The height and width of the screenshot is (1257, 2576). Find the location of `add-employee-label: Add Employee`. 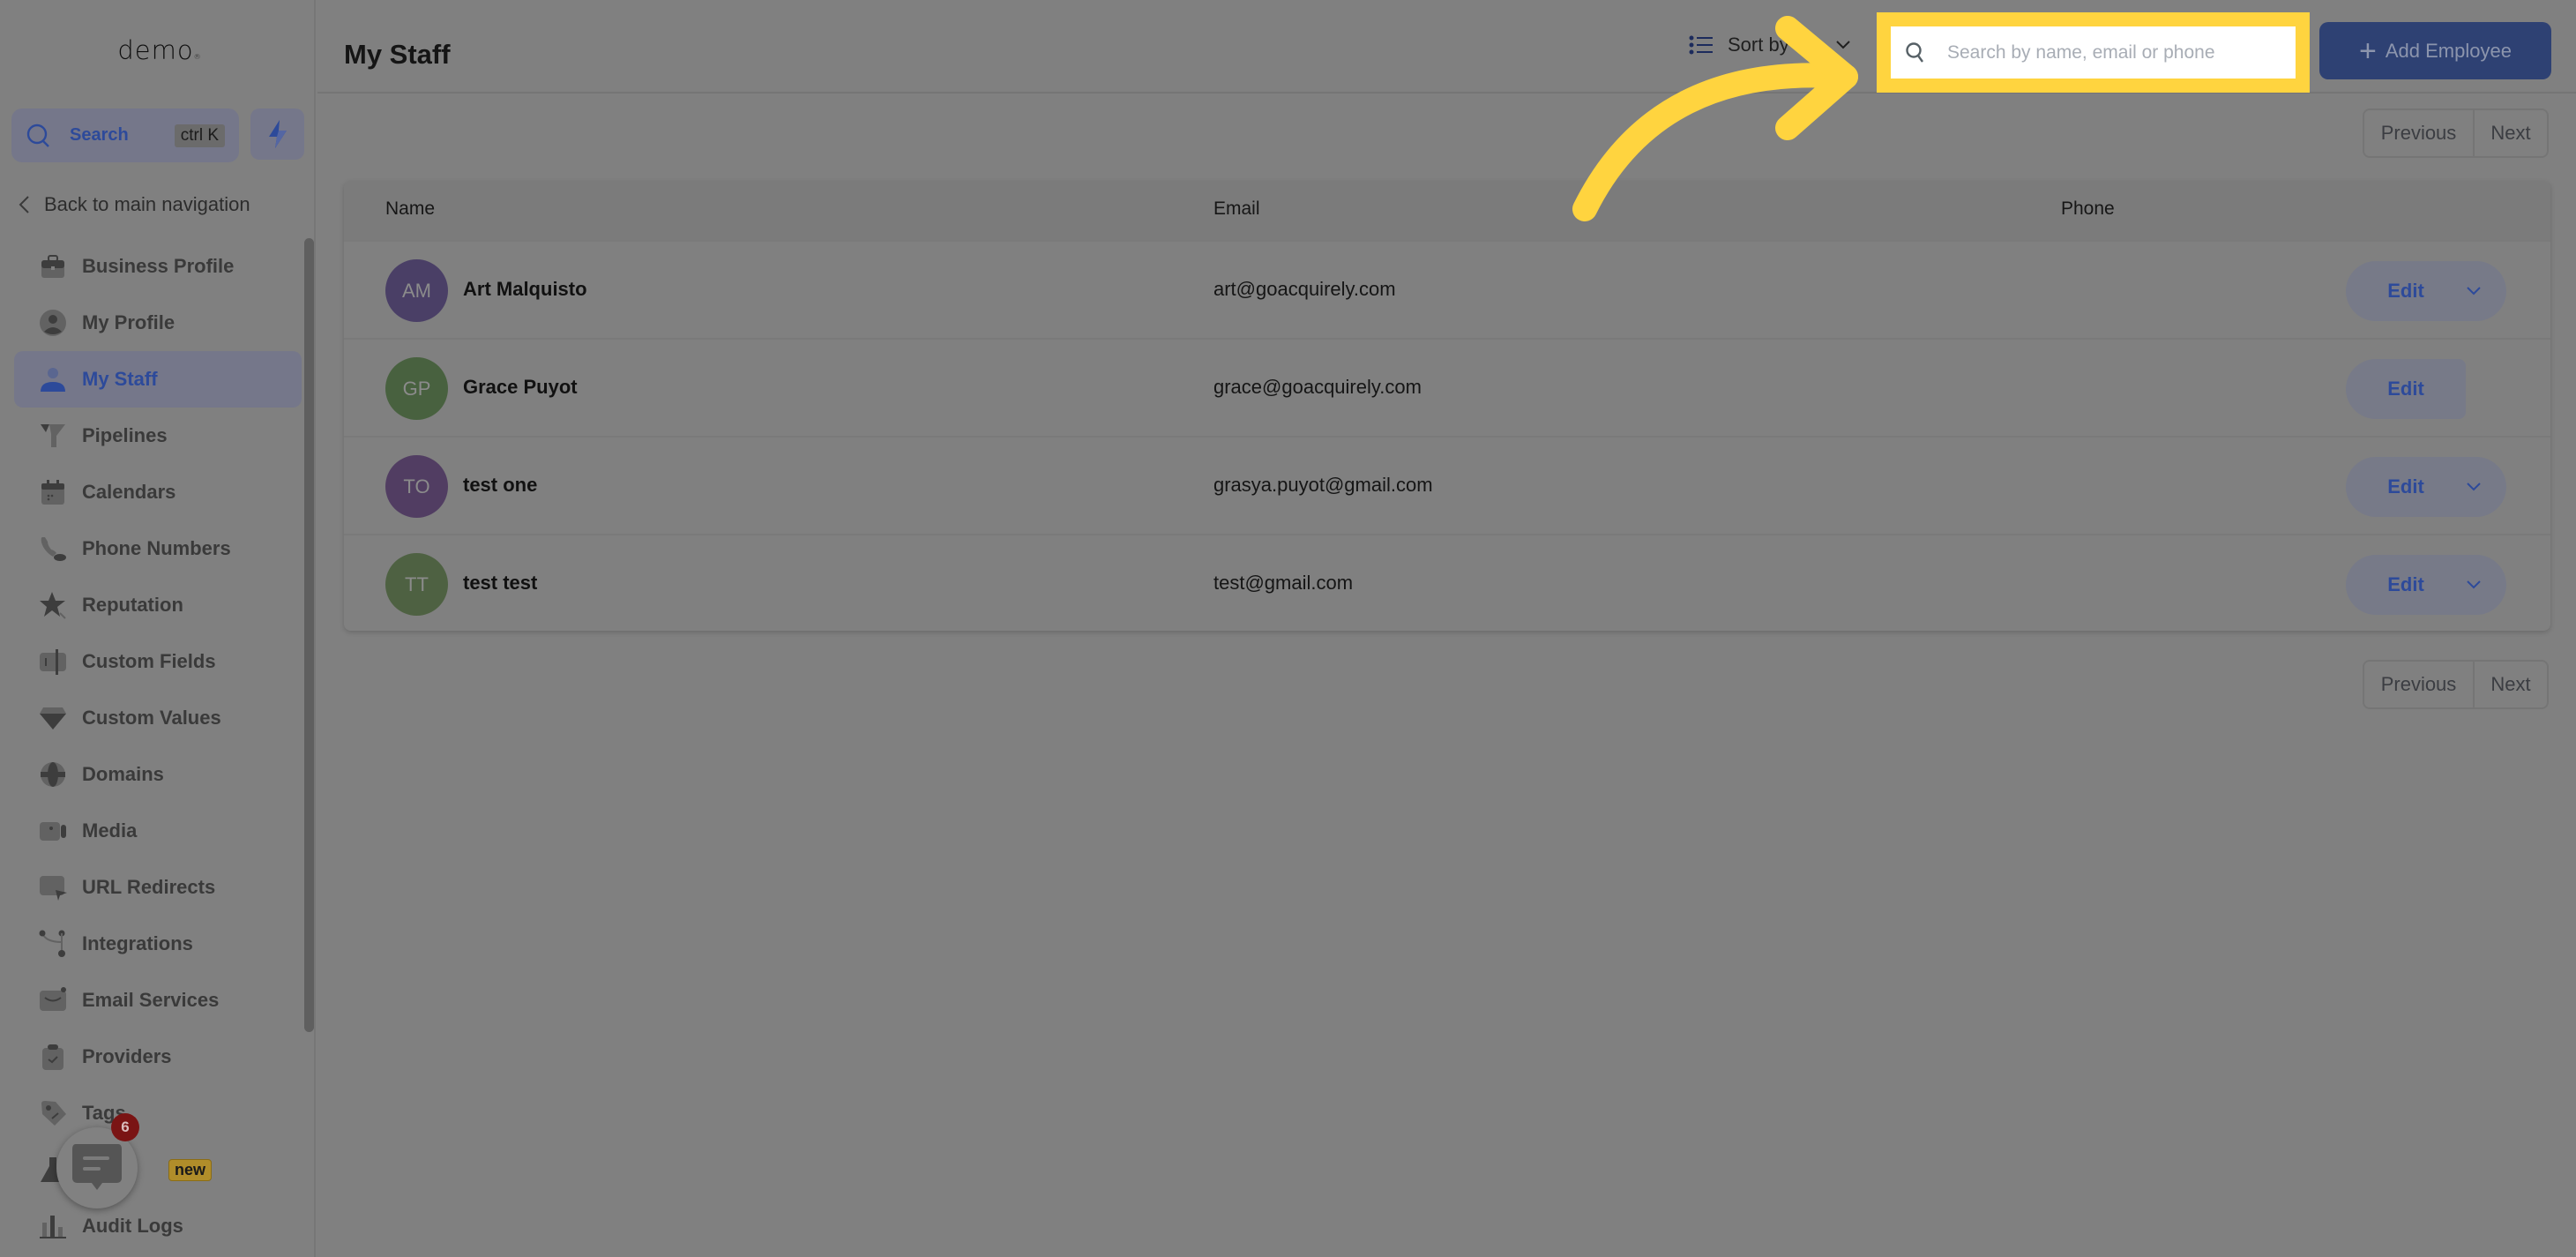

add-employee-label: Add Employee is located at coordinates (2448, 51).